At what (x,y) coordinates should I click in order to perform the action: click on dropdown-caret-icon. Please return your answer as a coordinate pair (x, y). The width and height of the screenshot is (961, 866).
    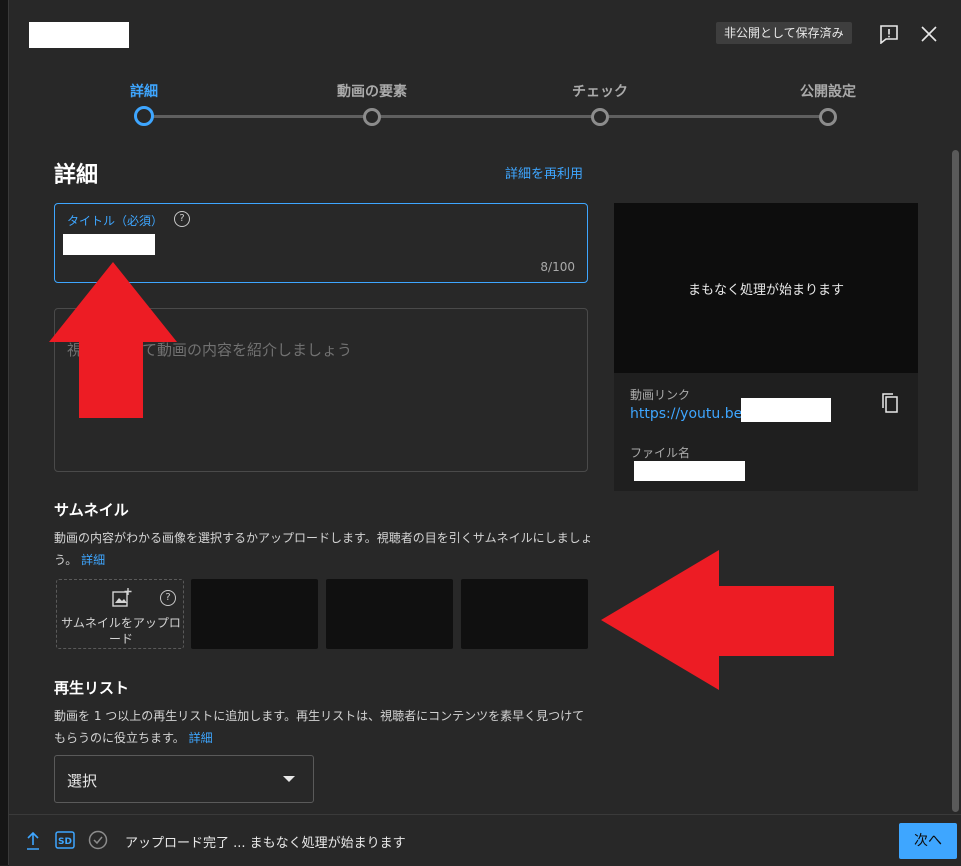
    Looking at the image, I should click on (289, 779).